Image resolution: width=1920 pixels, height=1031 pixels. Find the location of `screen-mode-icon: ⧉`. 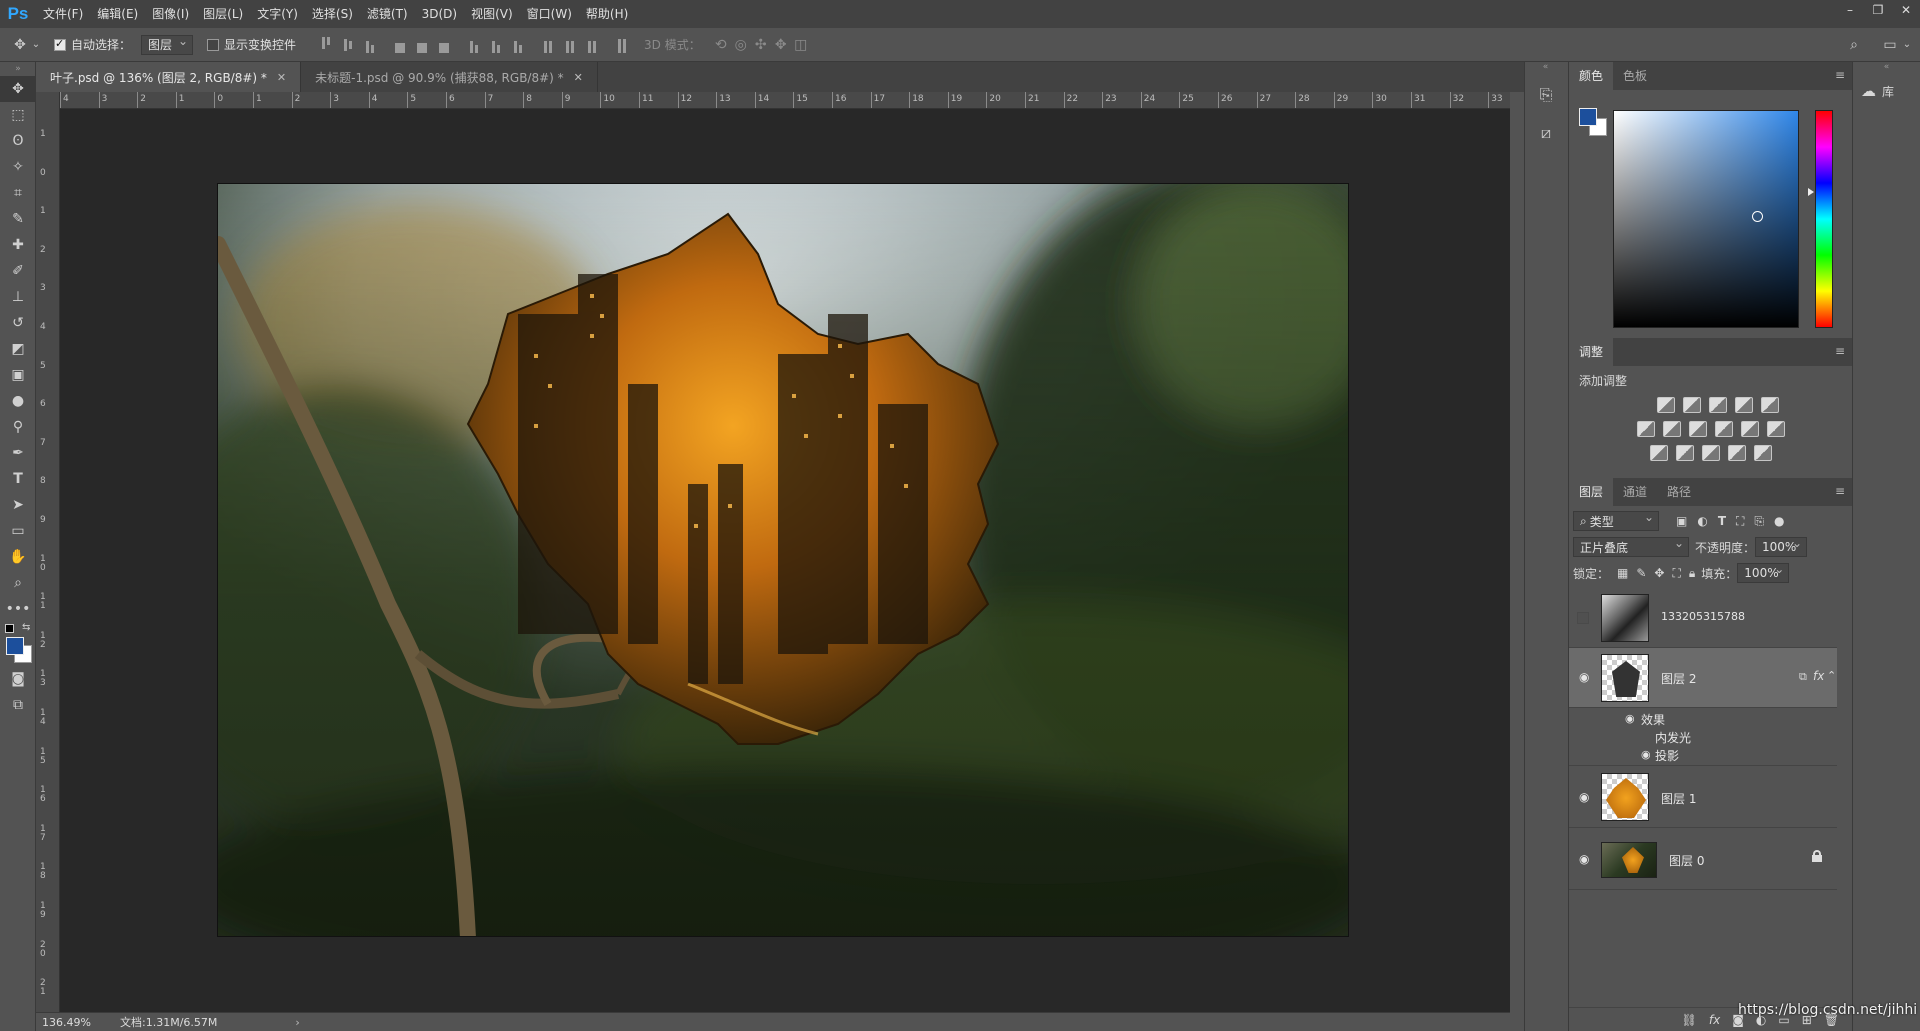

screen-mode-icon: ⧉ is located at coordinates (18, 705).